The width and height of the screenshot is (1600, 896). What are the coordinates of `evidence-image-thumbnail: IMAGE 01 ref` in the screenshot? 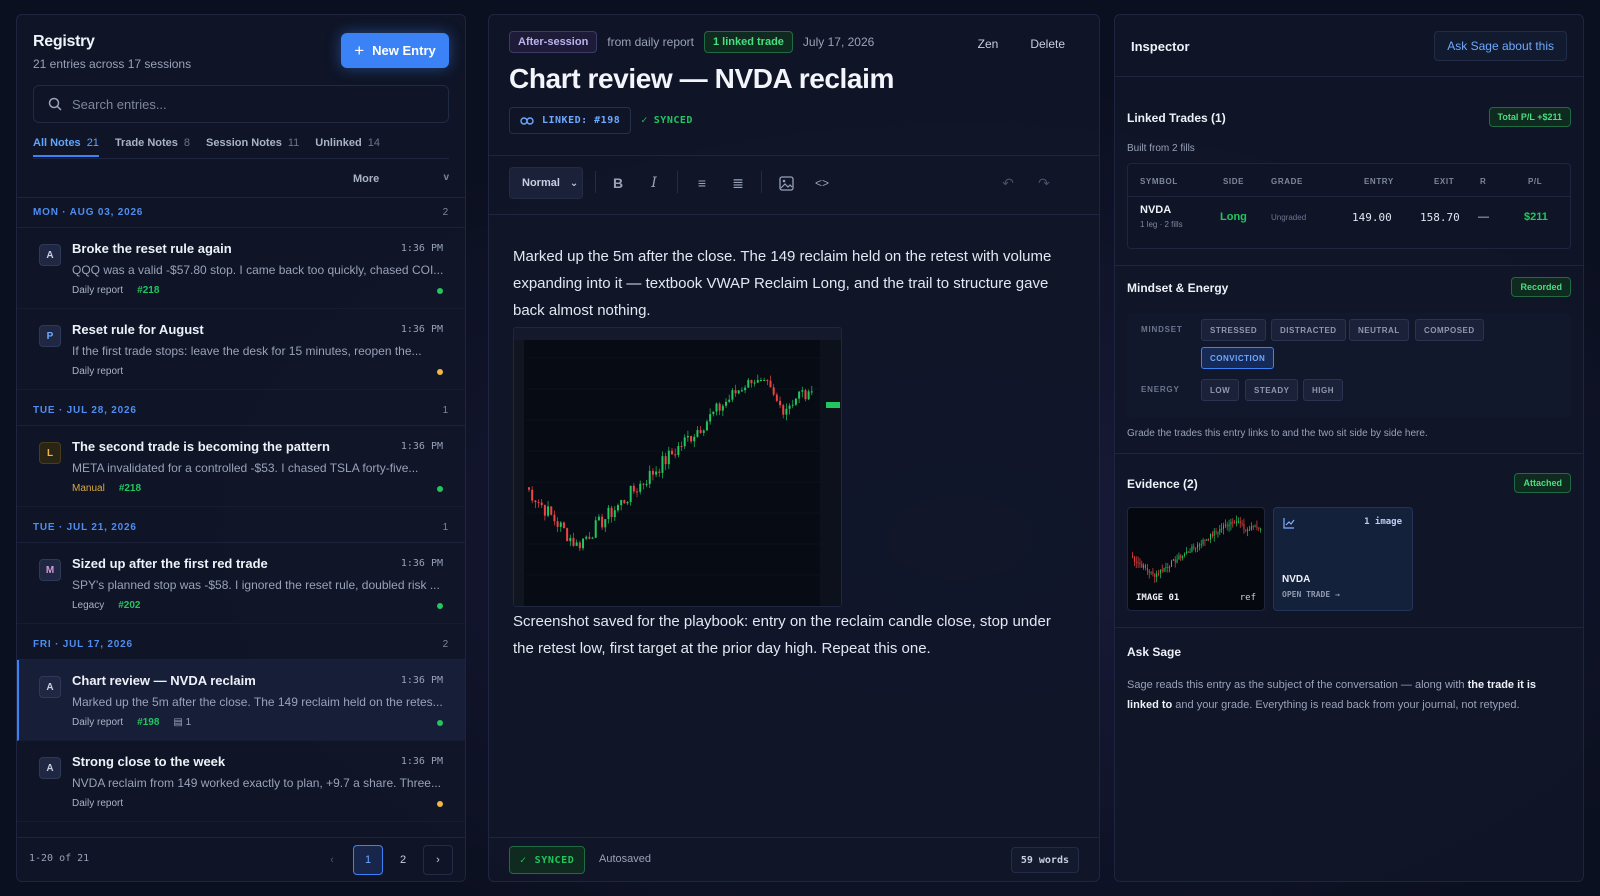 It's located at (1196, 559).